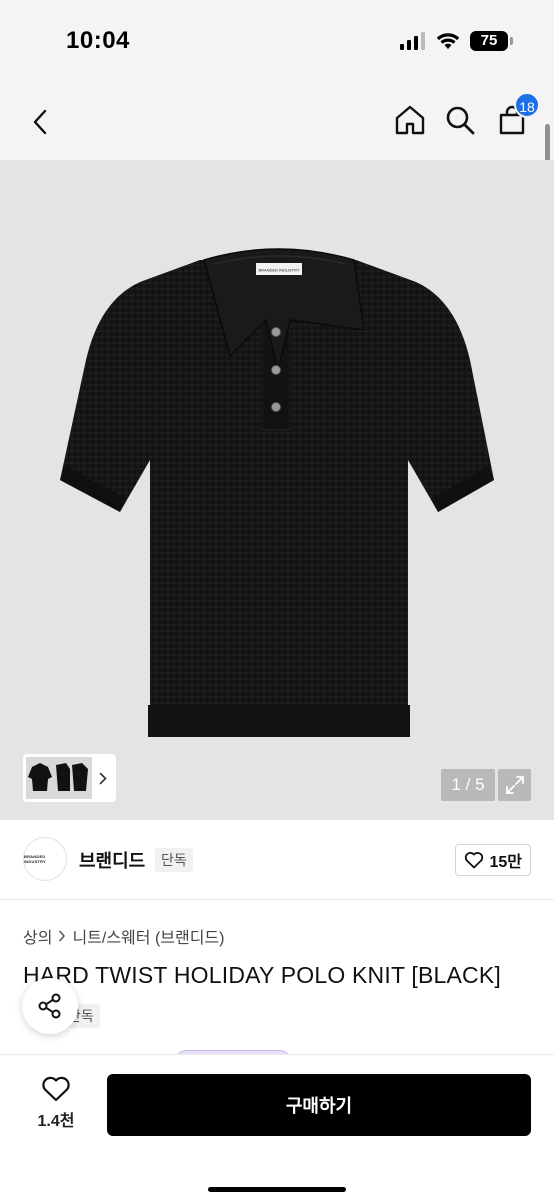 This screenshot has width=554, height=1200. I want to click on share-button, so click(50, 1006).